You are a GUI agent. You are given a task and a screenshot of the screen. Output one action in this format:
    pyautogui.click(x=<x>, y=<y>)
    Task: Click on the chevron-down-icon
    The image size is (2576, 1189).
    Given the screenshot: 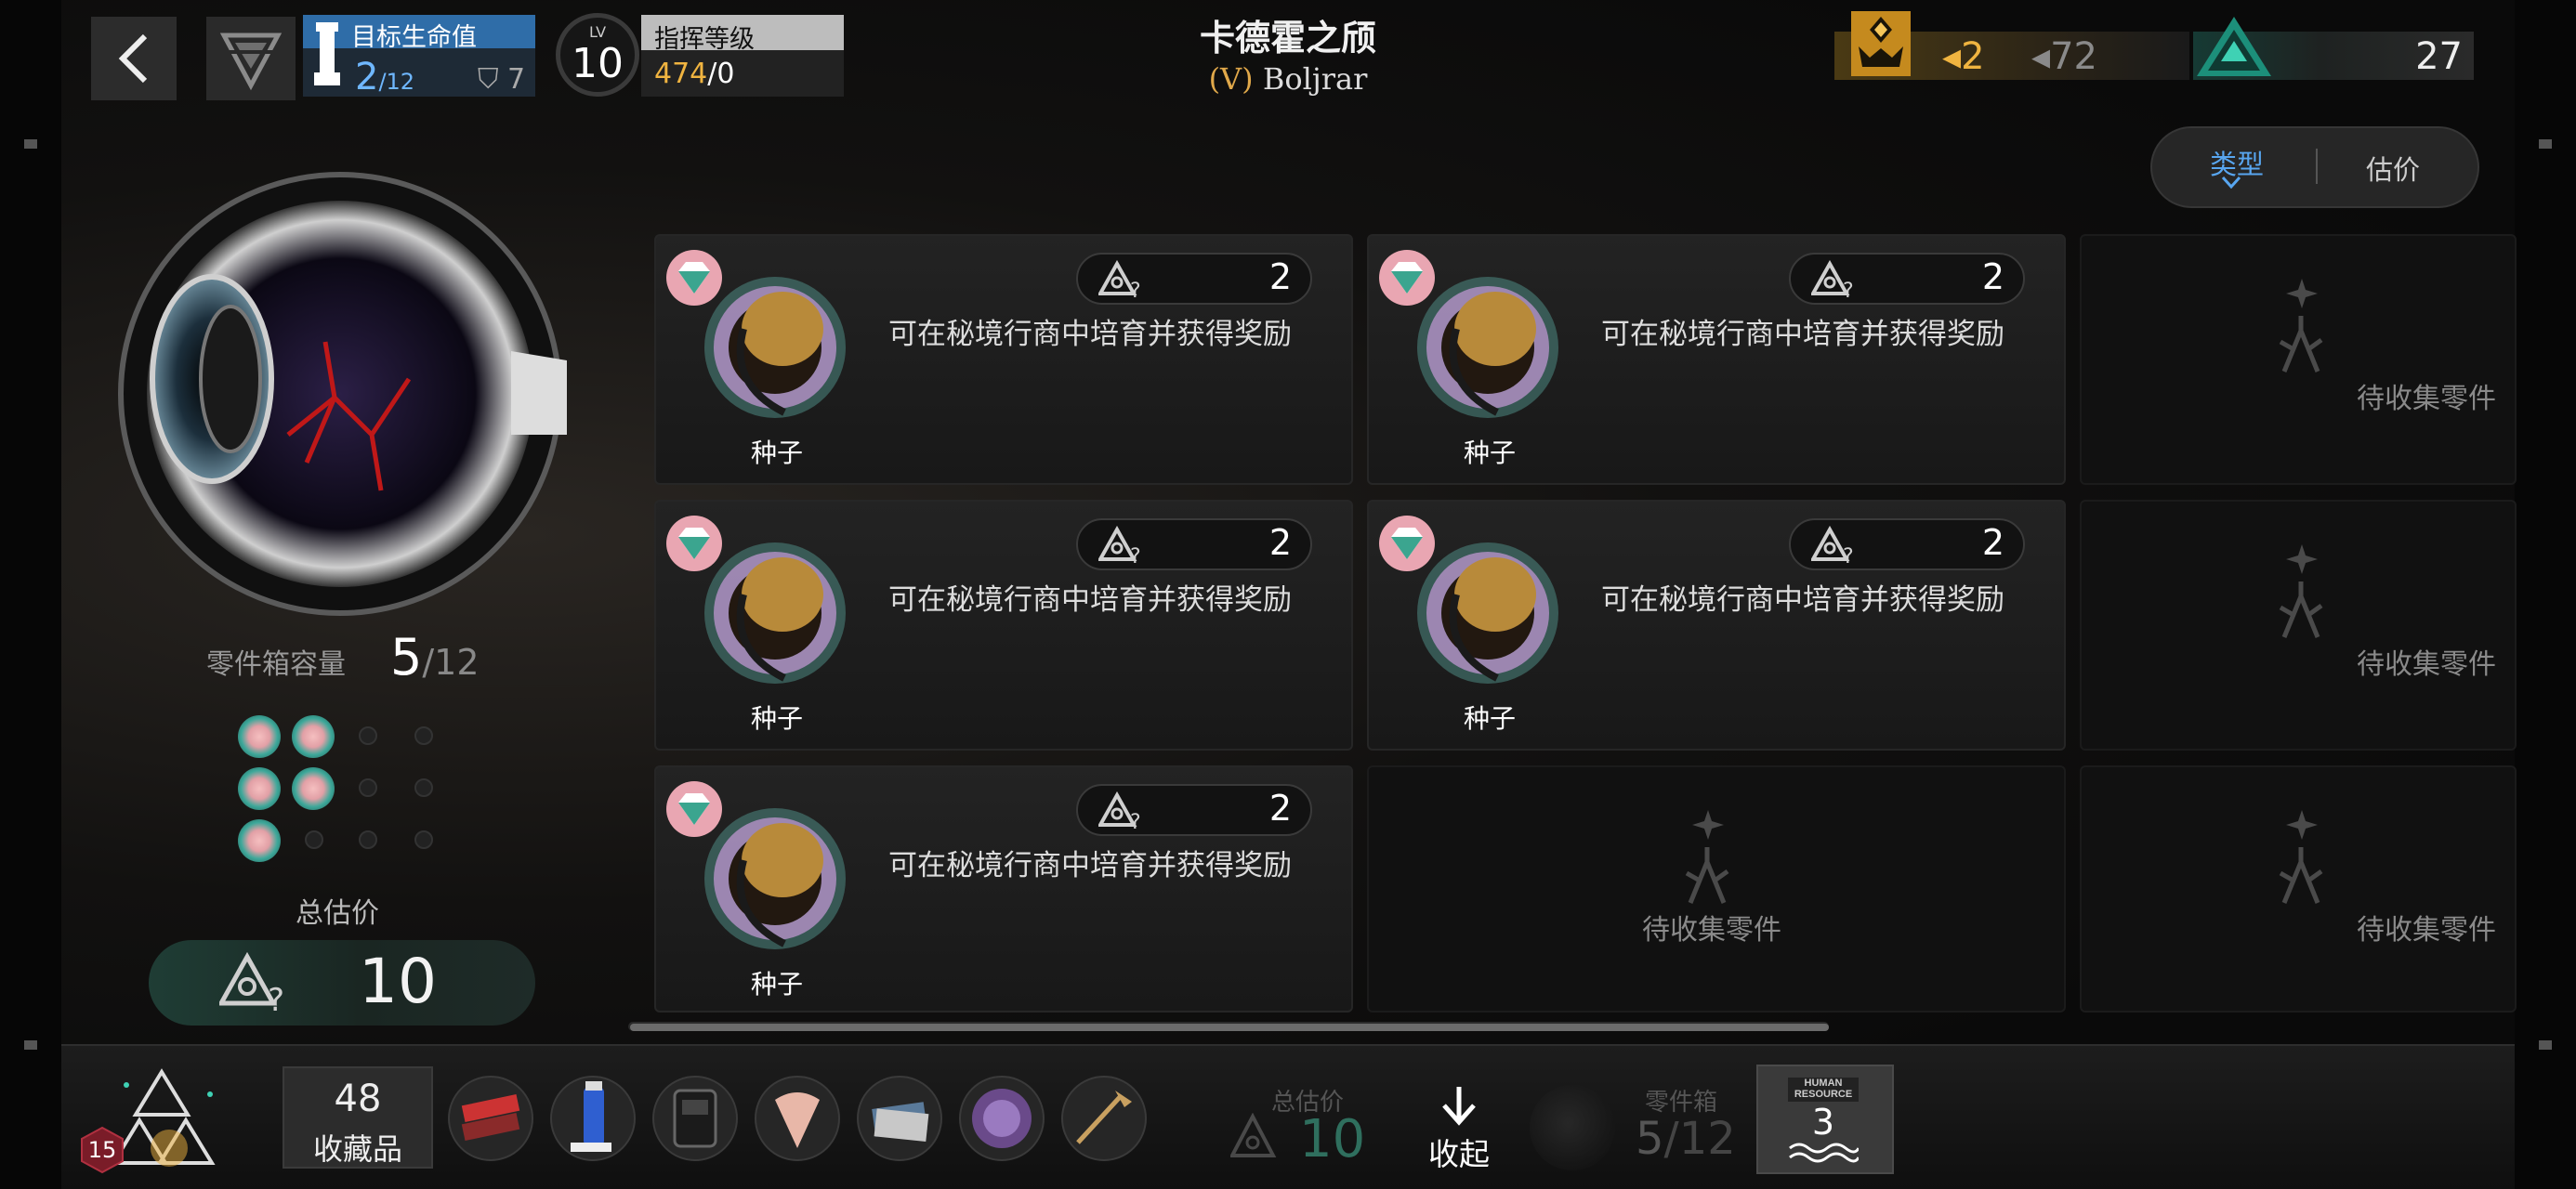 What is the action you would take?
    pyautogui.click(x=2231, y=183)
    